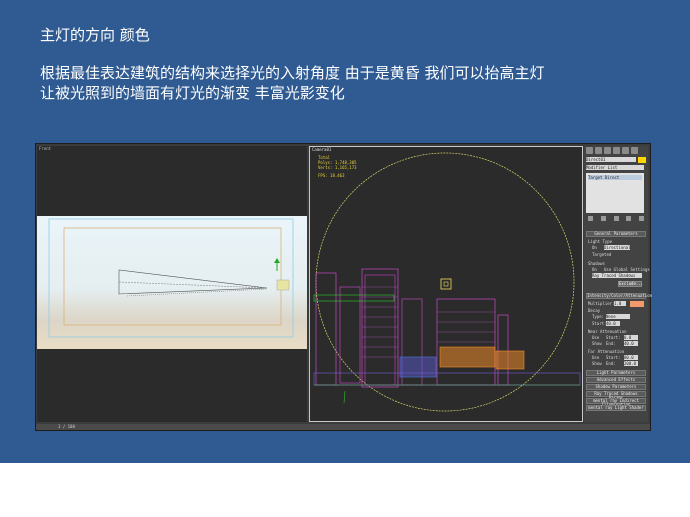  What do you see at coordinates (602, 167) in the screenshot?
I see `modifier-list-text: Modifier List` at bounding box center [602, 167].